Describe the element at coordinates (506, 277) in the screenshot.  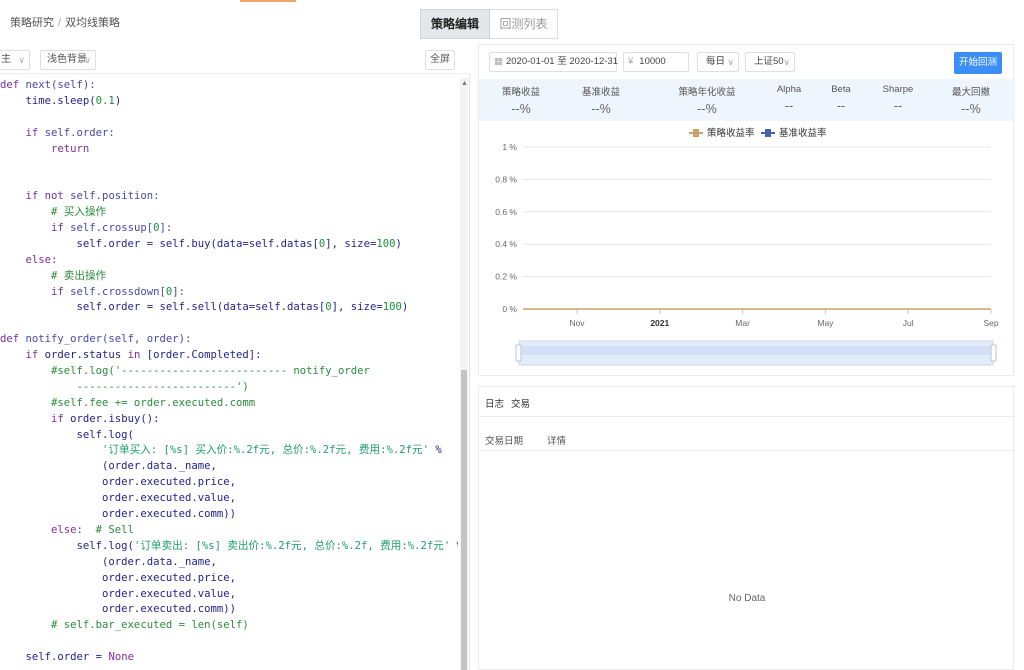
I see `y-tick-label: 0.2 %` at that location.